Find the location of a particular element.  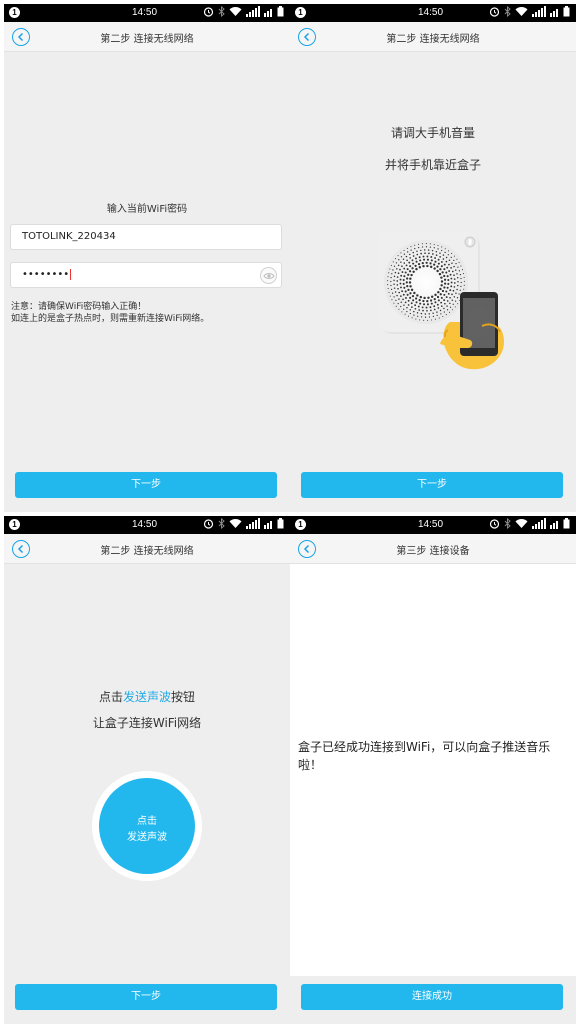

instruction-line-1: 请调大手机音量 is located at coordinates (432, 133).